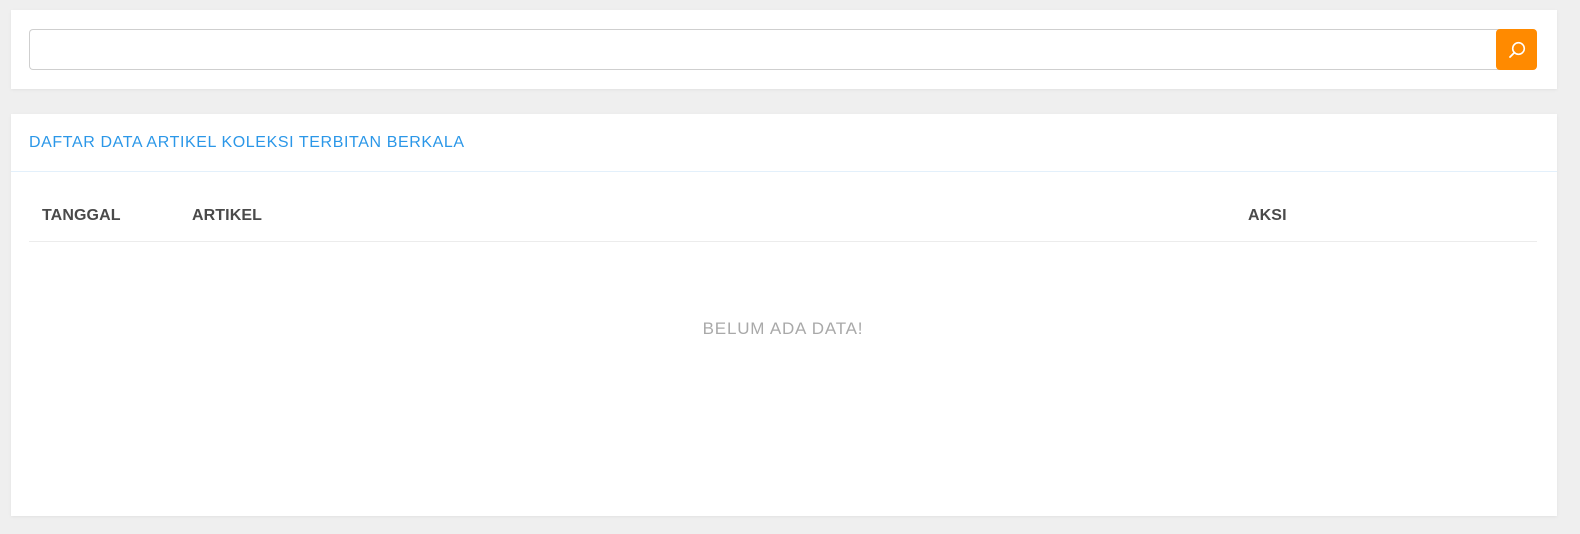  Describe the element at coordinates (765, 49) in the screenshot. I see `search-input` at that location.